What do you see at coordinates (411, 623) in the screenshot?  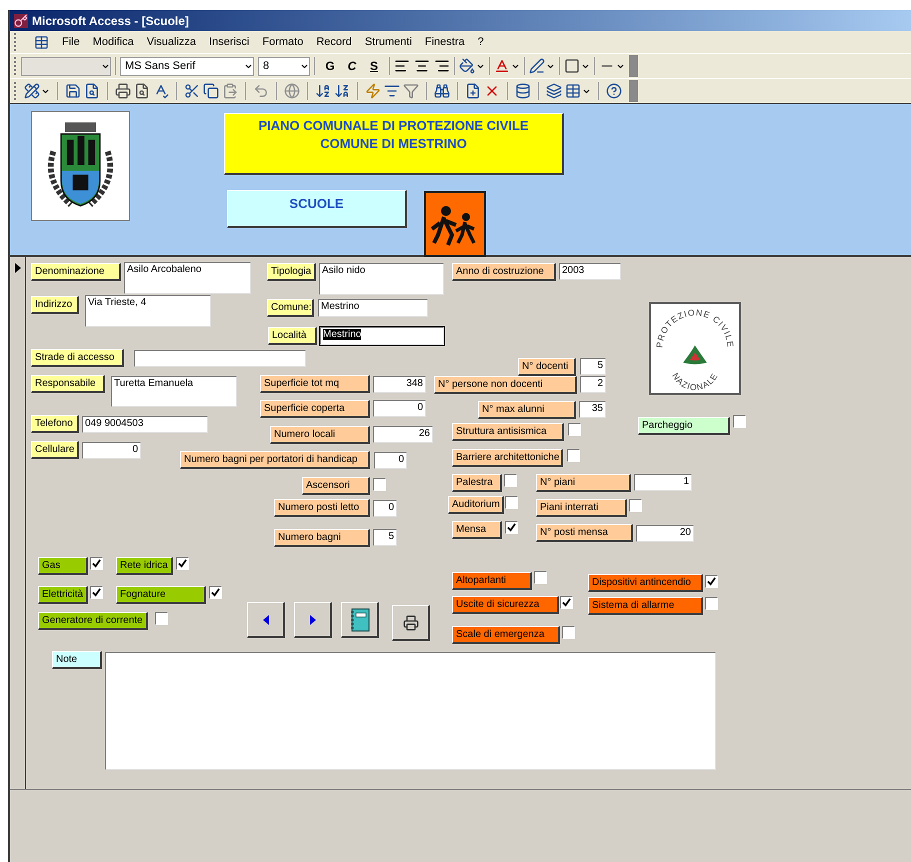 I see `print-button` at bounding box center [411, 623].